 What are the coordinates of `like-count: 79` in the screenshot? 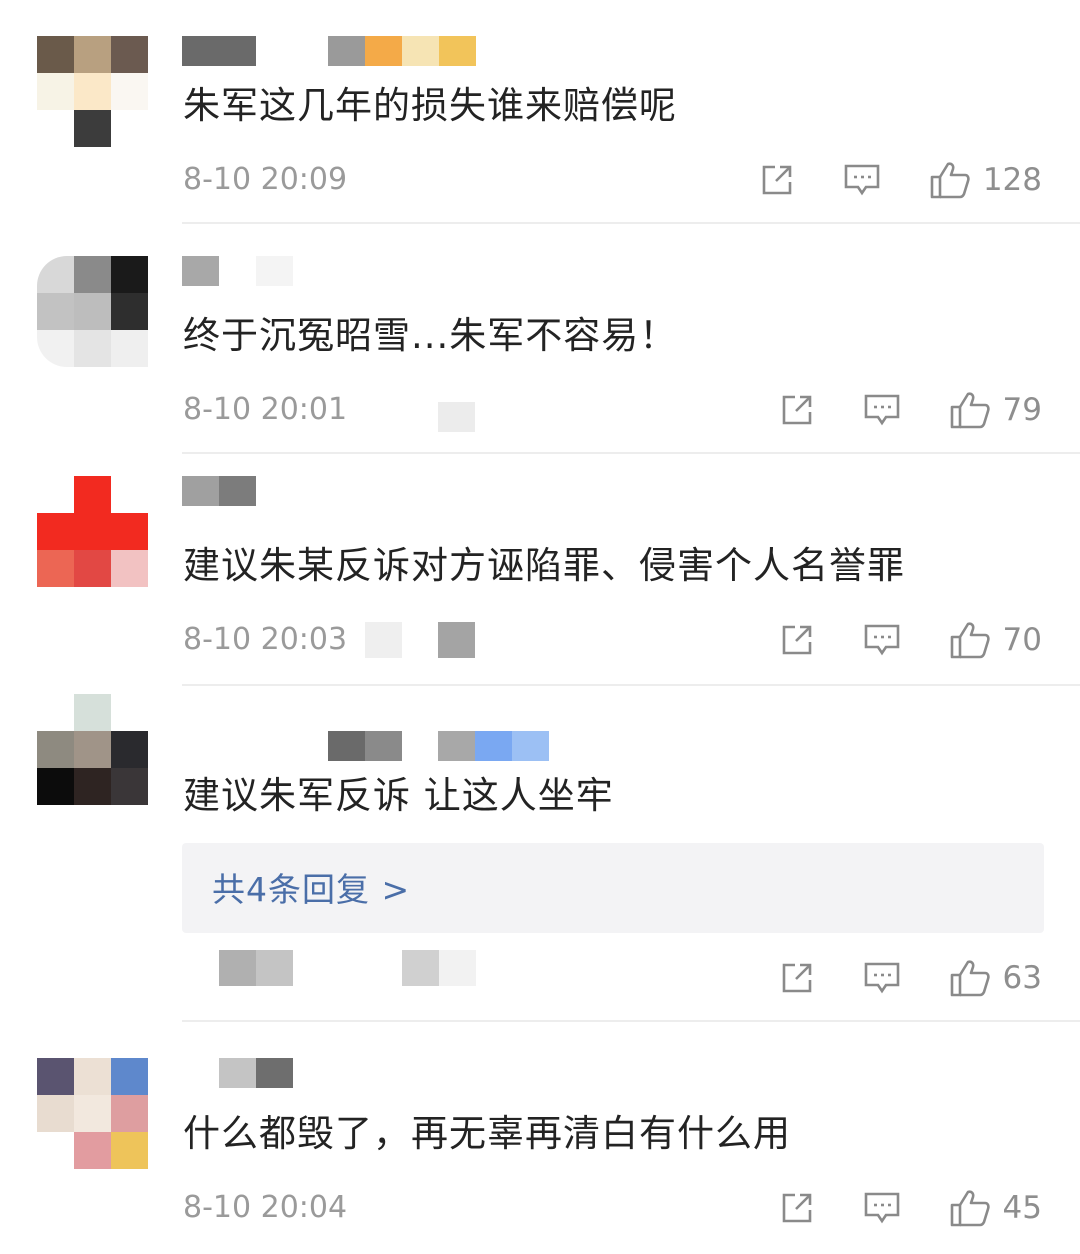 It's located at (1022, 410).